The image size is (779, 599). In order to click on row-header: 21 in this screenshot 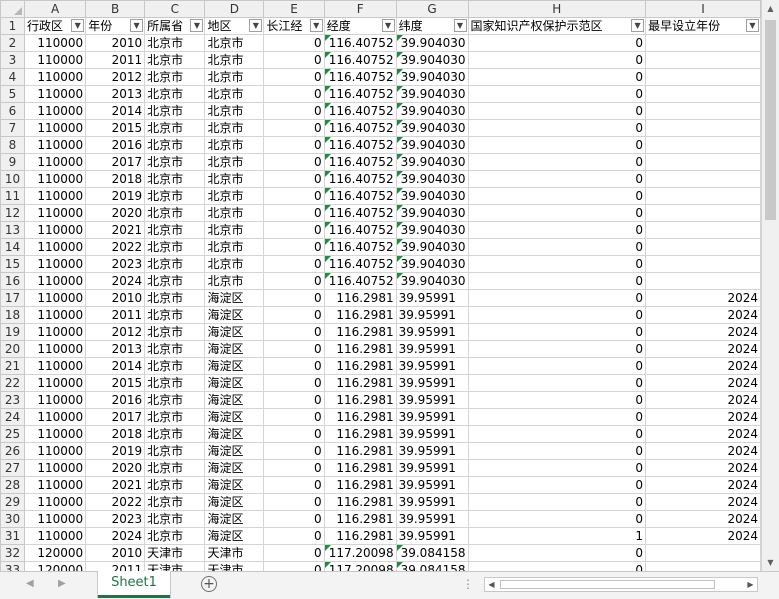, I will do `click(12, 366)`.